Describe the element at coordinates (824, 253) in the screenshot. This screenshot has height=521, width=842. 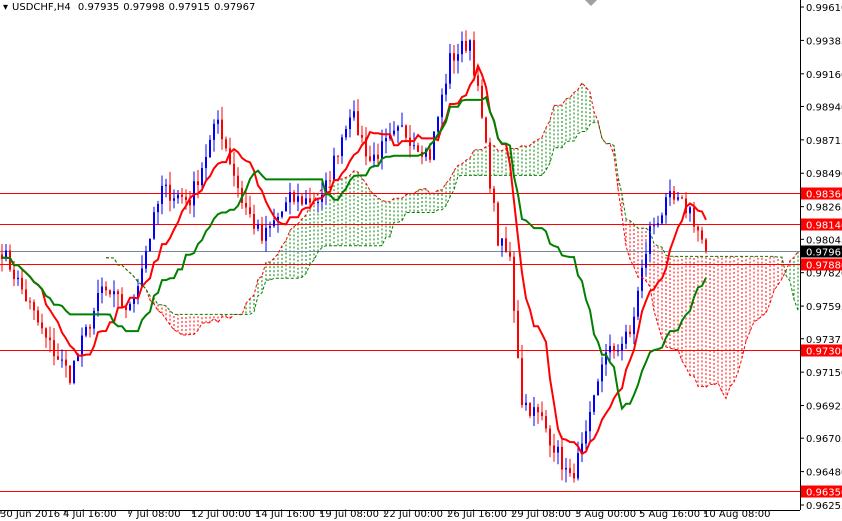
I see `current-price-label: 0.97967` at that location.